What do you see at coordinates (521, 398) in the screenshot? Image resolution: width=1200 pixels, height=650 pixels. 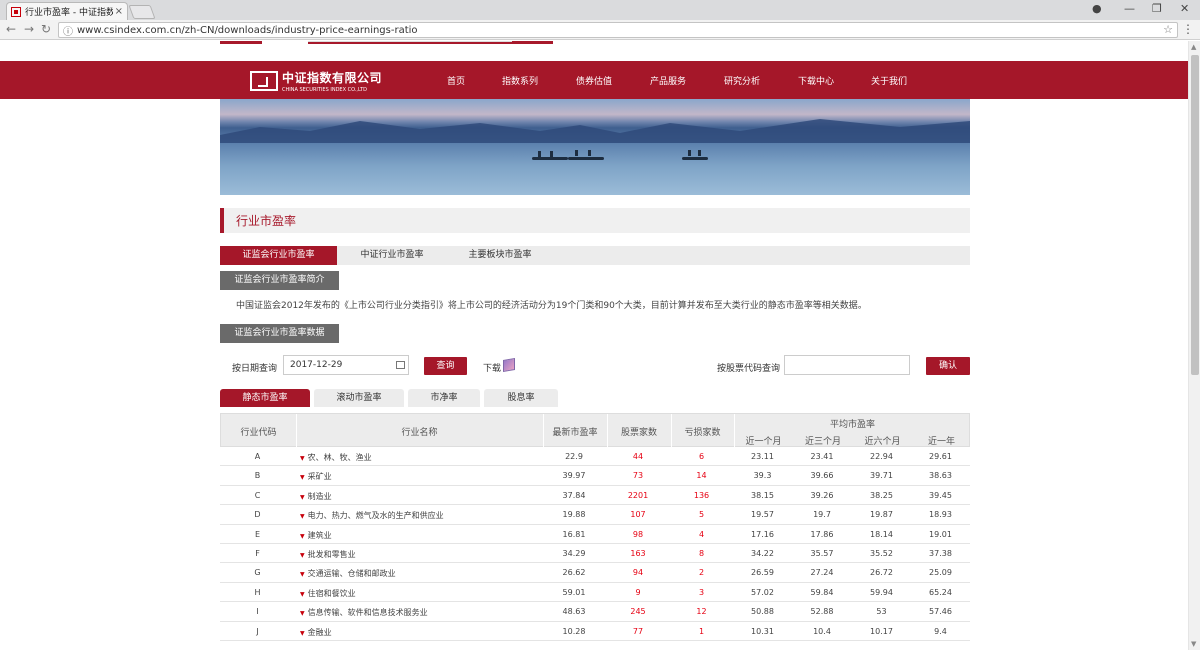 I see `subtab-dividend: 股息率` at bounding box center [521, 398].